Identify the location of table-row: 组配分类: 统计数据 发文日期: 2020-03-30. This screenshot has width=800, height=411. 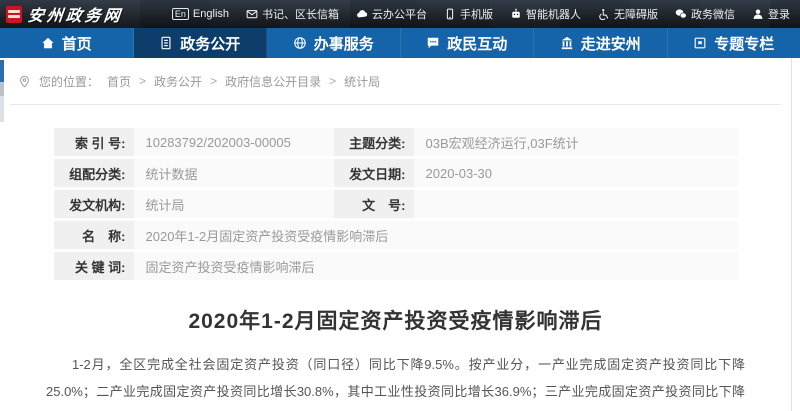
(395, 173).